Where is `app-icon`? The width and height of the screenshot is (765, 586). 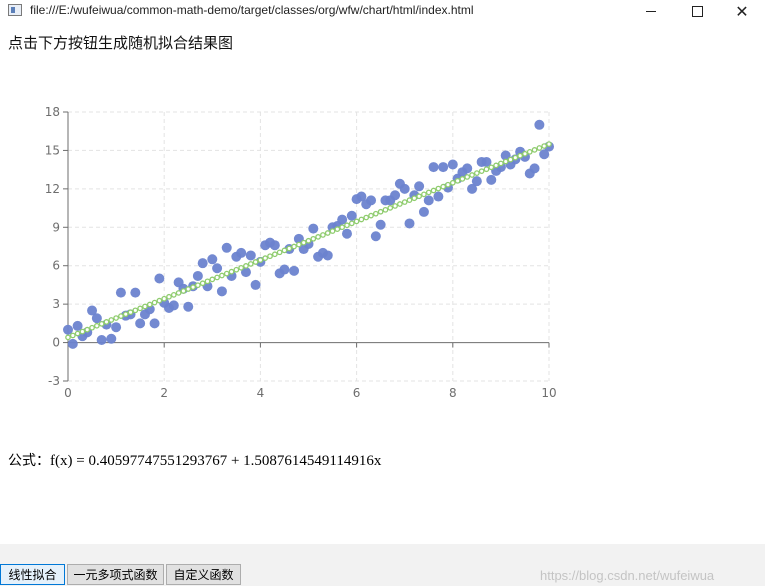 app-icon is located at coordinates (15, 10).